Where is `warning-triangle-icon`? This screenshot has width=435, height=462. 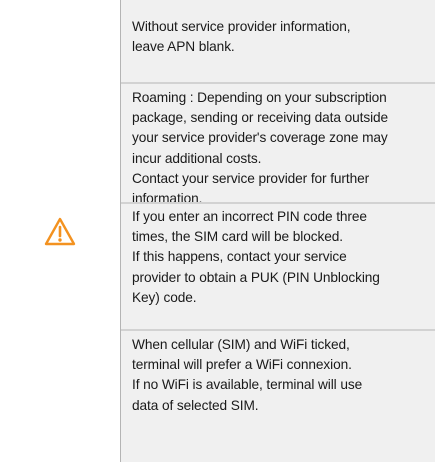 warning-triangle-icon is located at coordinates (60, 231).